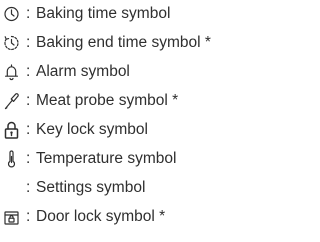  What do you see at coordinates (106, 158) in the screenshot?
I see `legend-label: Temperature symbol` at bounding box center [106, 158].